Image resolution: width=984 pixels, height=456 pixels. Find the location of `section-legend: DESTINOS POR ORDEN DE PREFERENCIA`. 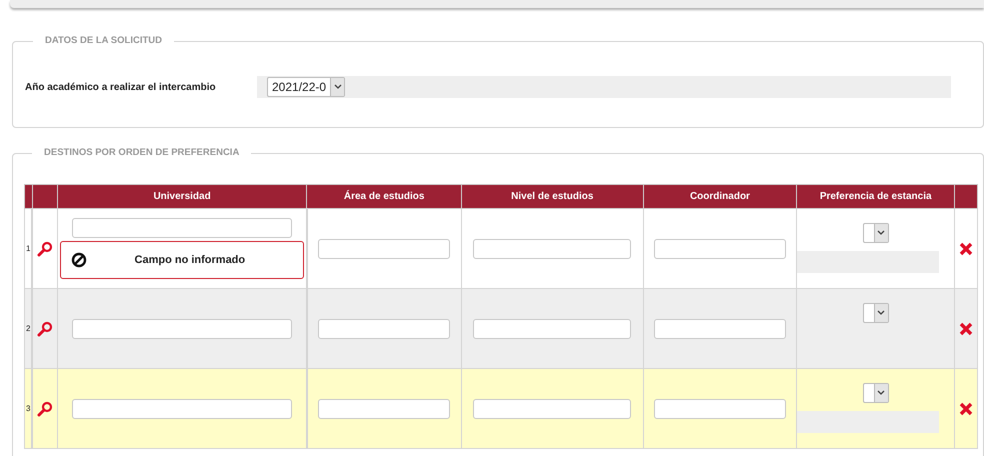

section-legend: DESTINOS POR ORDEN DE PREFERENCIA is located at coordinates (142, 153).